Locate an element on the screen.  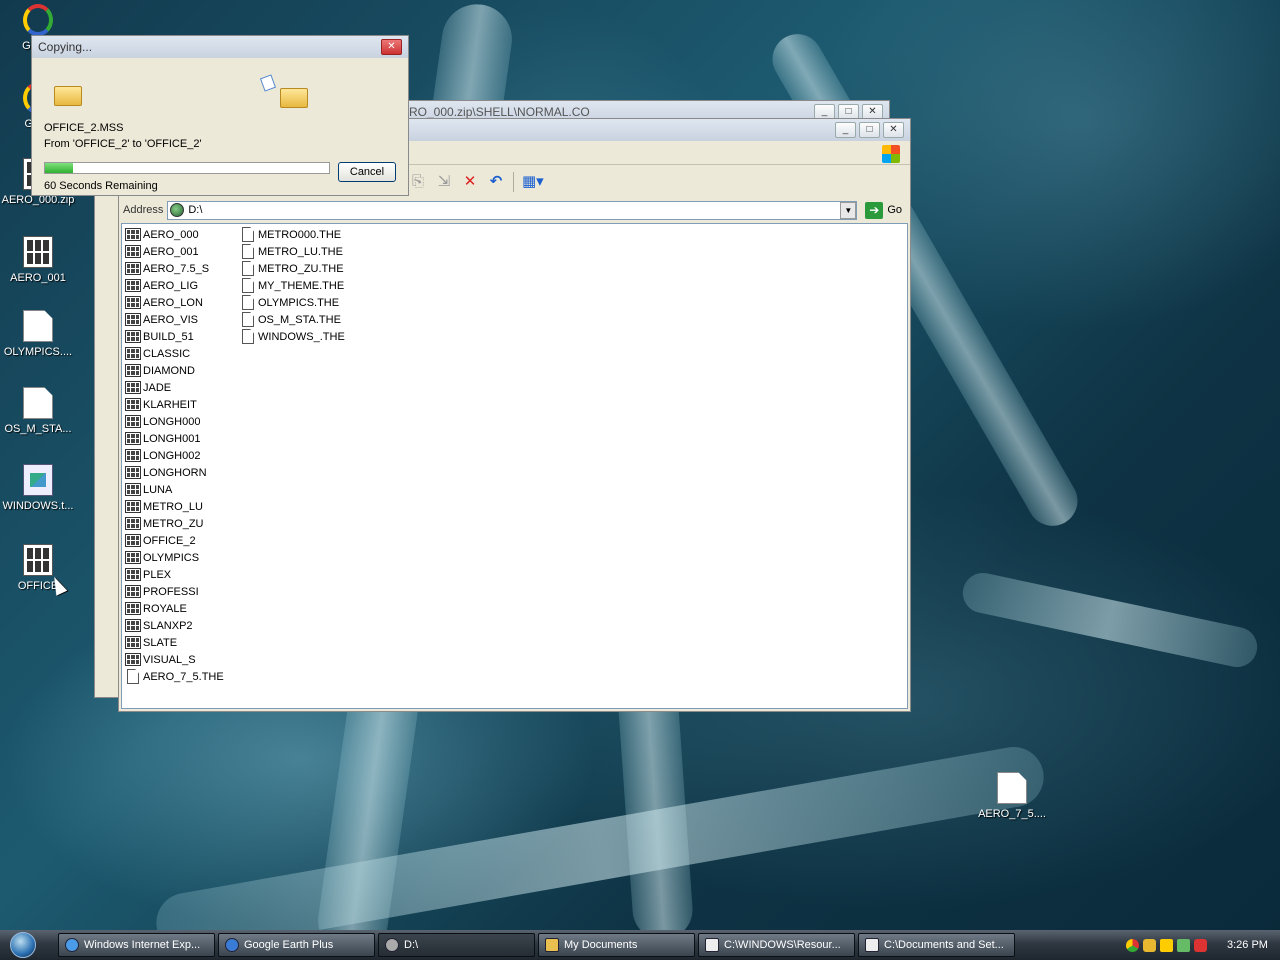
document-icon is located at coordinates (248, 302).